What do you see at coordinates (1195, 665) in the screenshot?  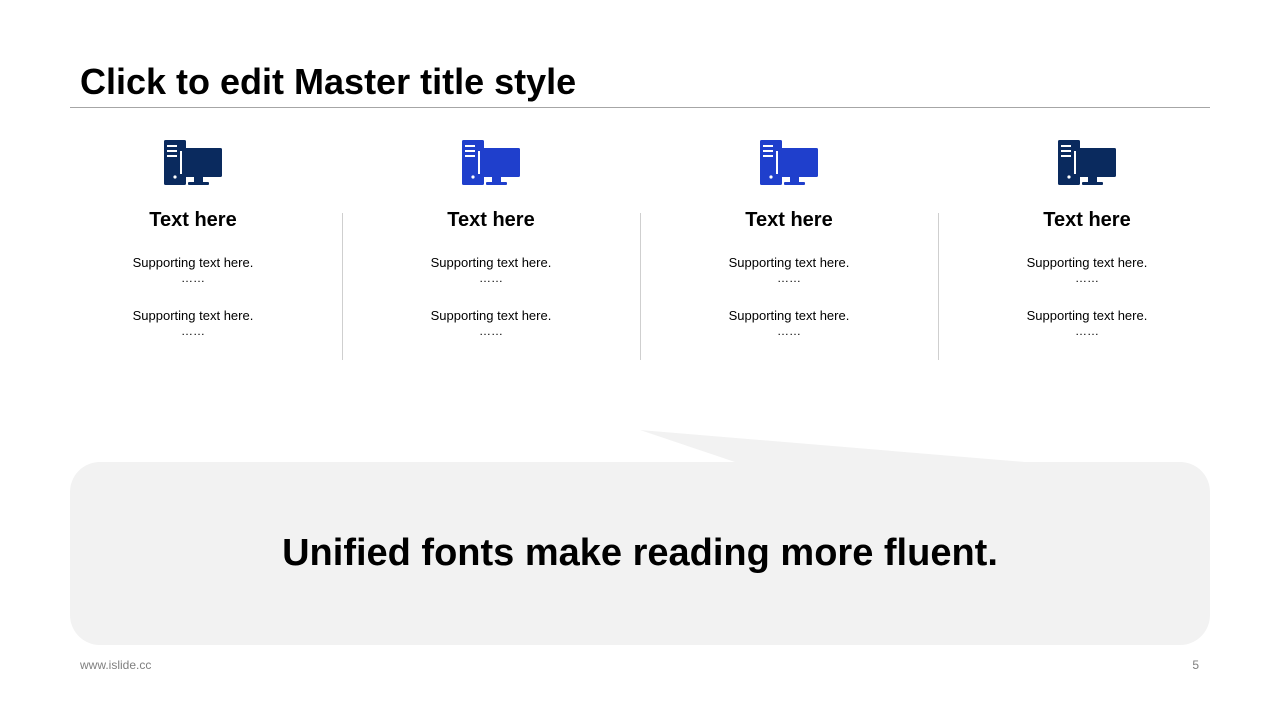 I see `page-number: 5` at bounding box center [1195, 665].